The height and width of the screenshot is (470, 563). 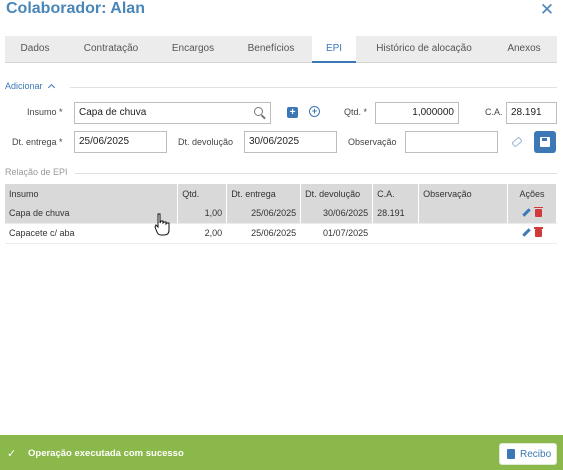 I want to click on epi-list-divider, so click(x=316, y=173).